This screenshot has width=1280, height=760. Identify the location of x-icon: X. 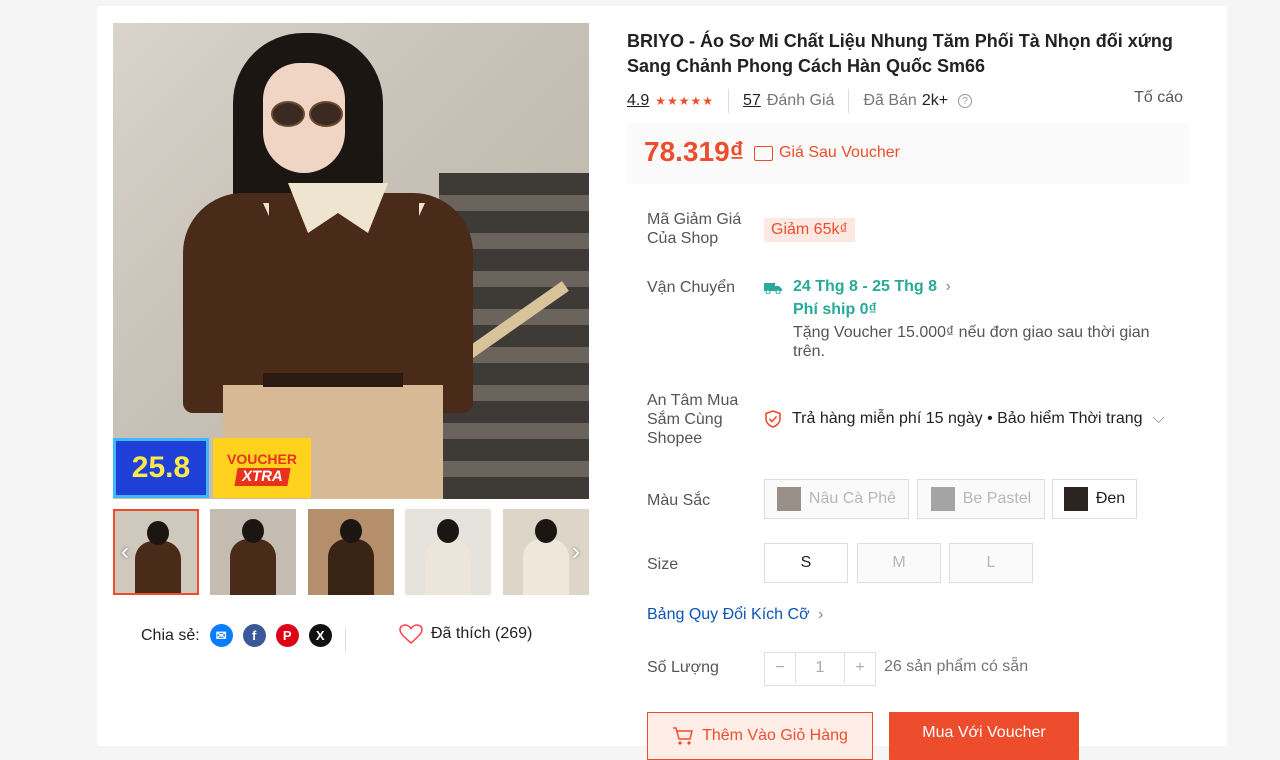
(320, 635).